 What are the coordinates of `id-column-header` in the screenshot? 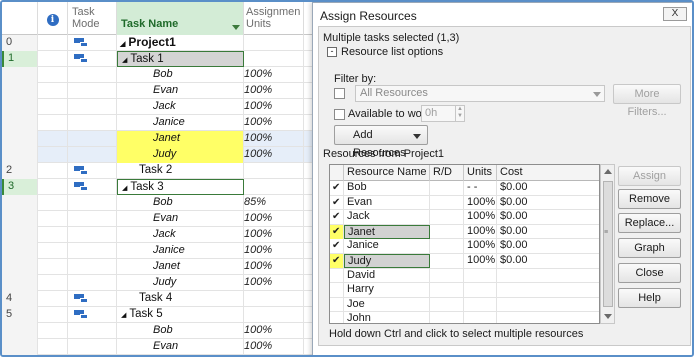 It's located at (20, 18).